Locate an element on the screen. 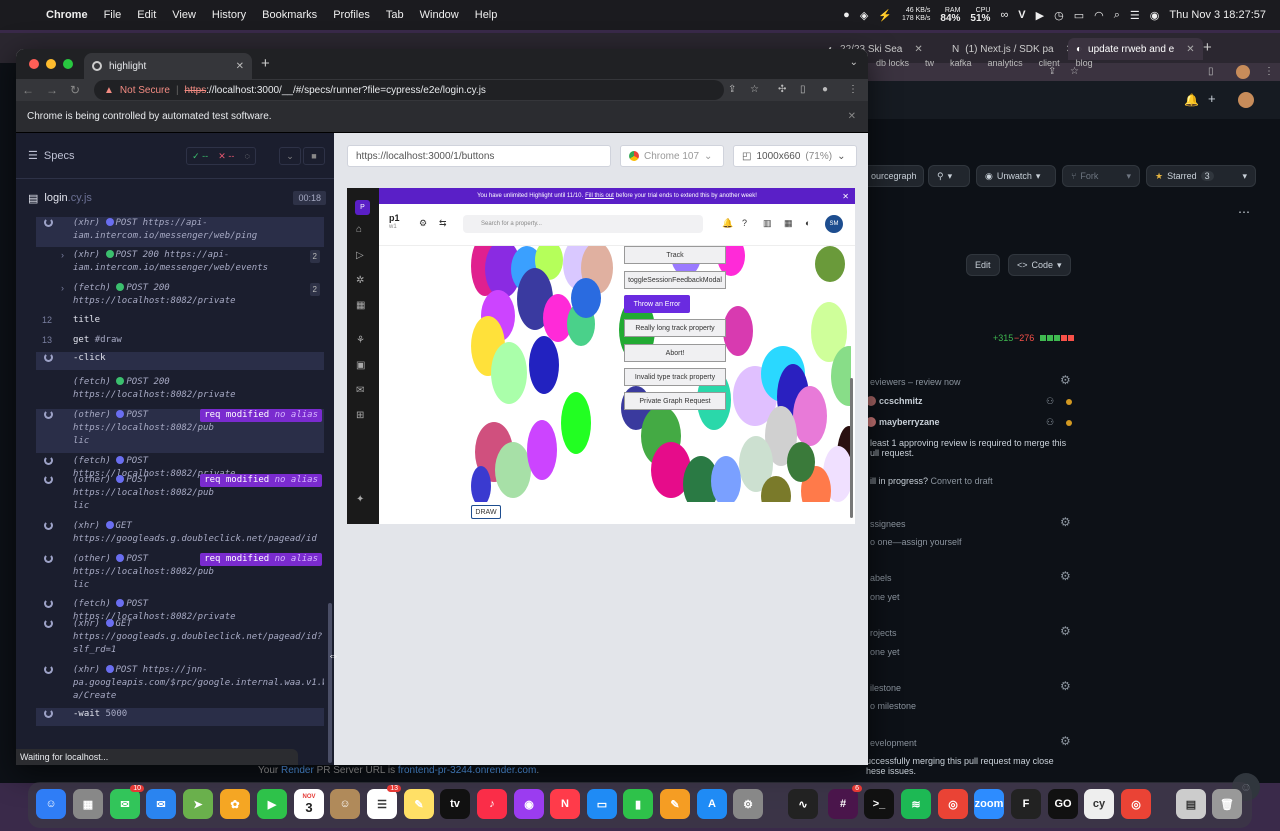  app-logo: P is located at coordinates (362, 207).